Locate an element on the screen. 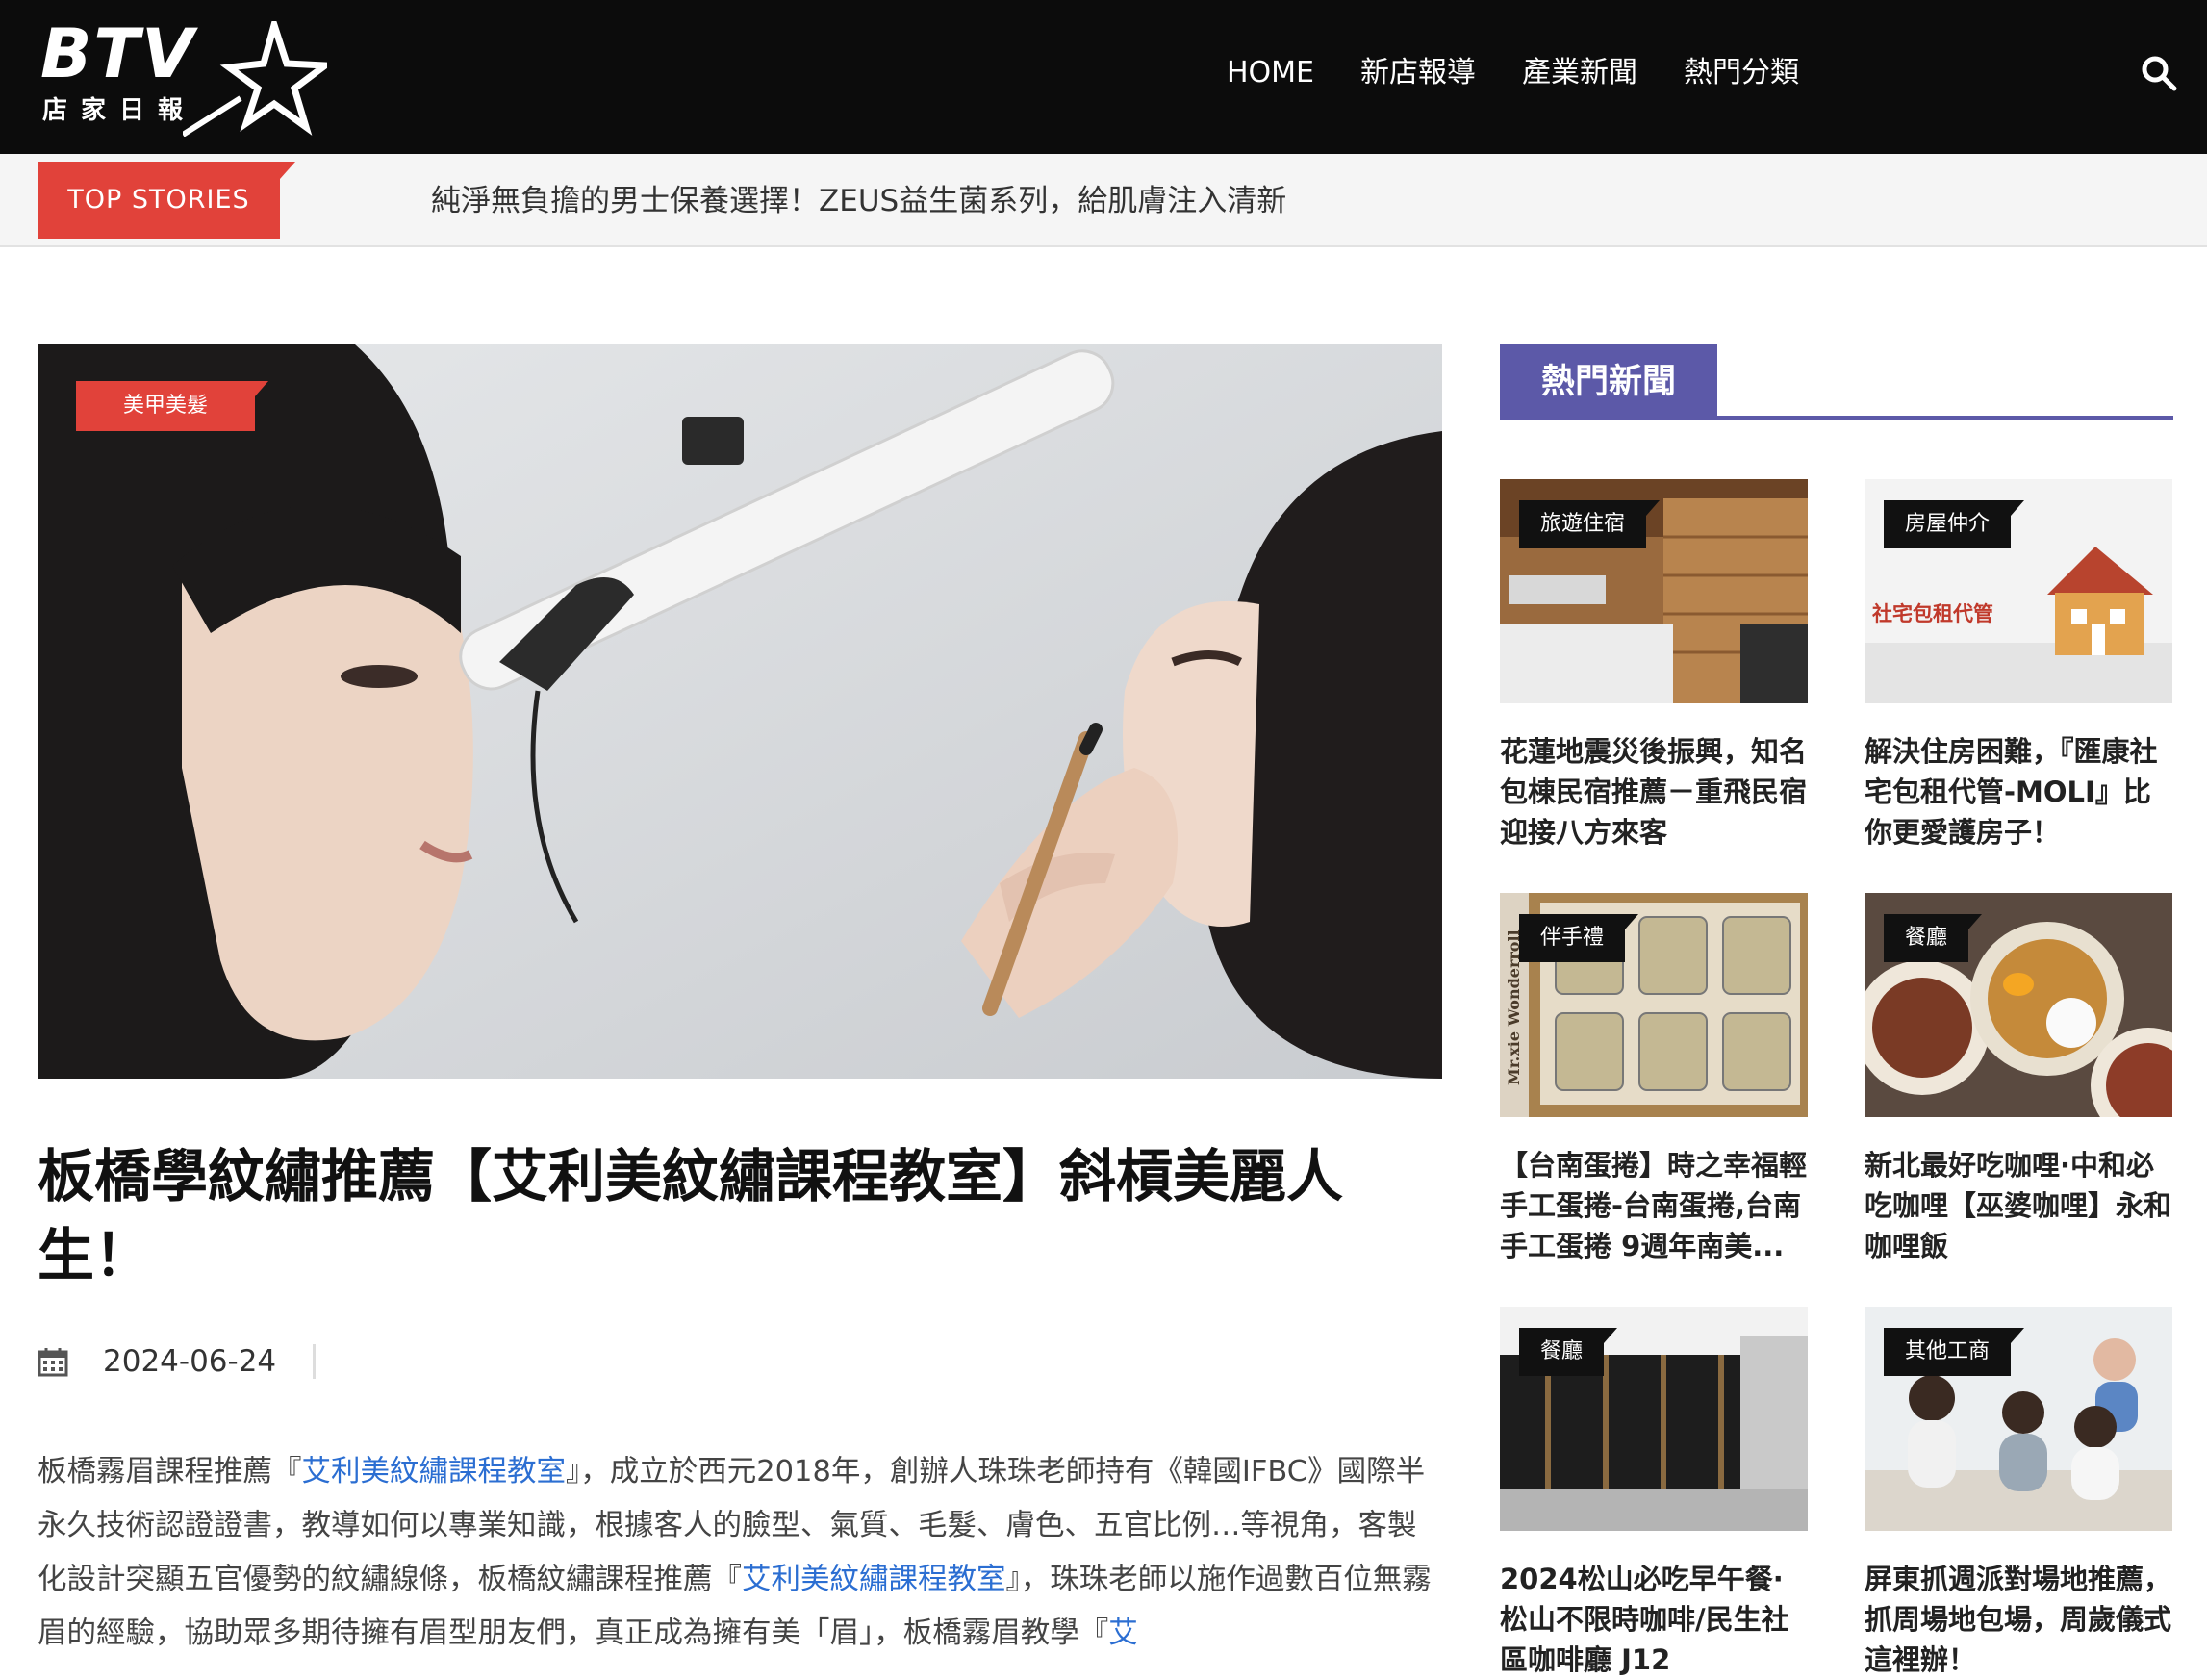 The width and height of the screenshot is (2207, 1680). main-nav: HOME 新店報導 產業新聞 熱門分類 is located at coordinates (1513, 73).